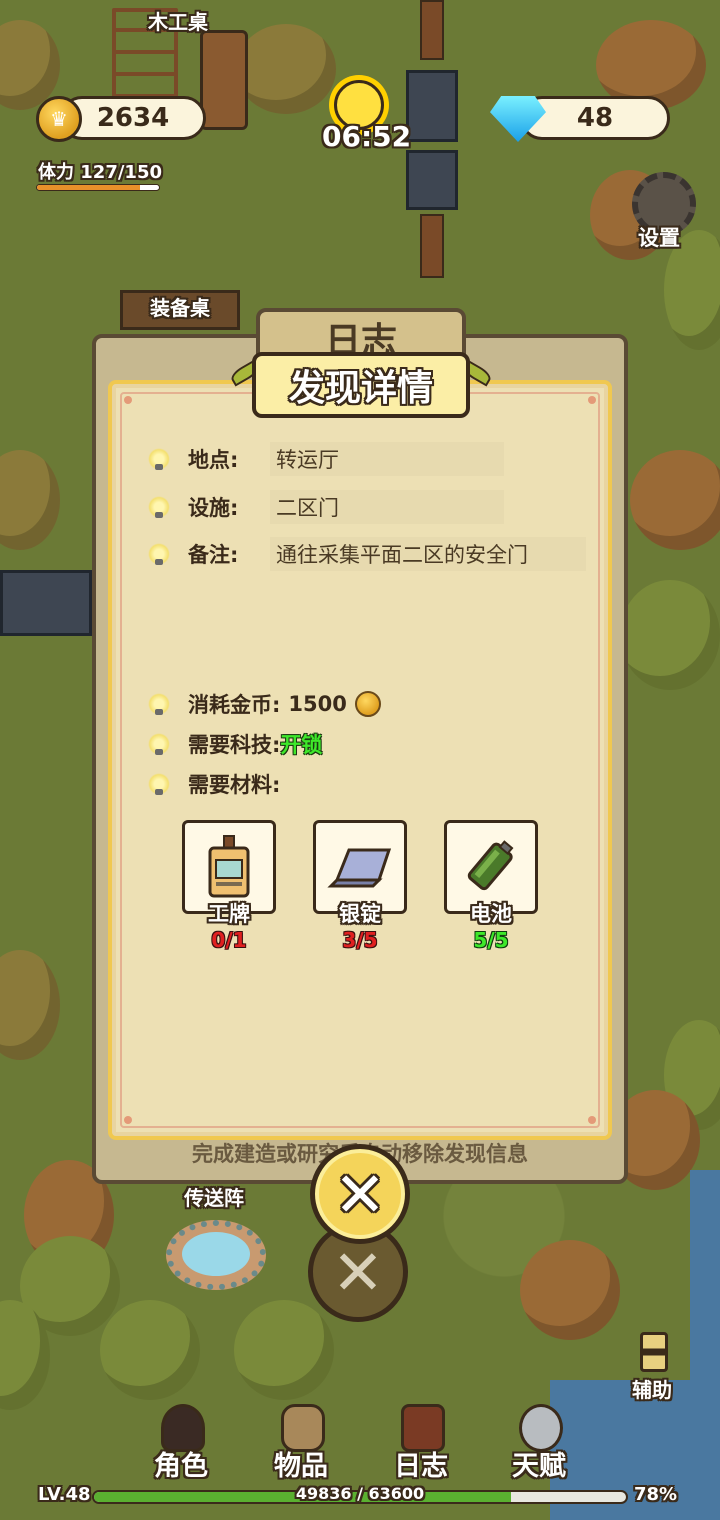  What do you see at coordinates (229, 866) in the screenshot?
I see `id-badge-icon` at bounding box center [229, 866].